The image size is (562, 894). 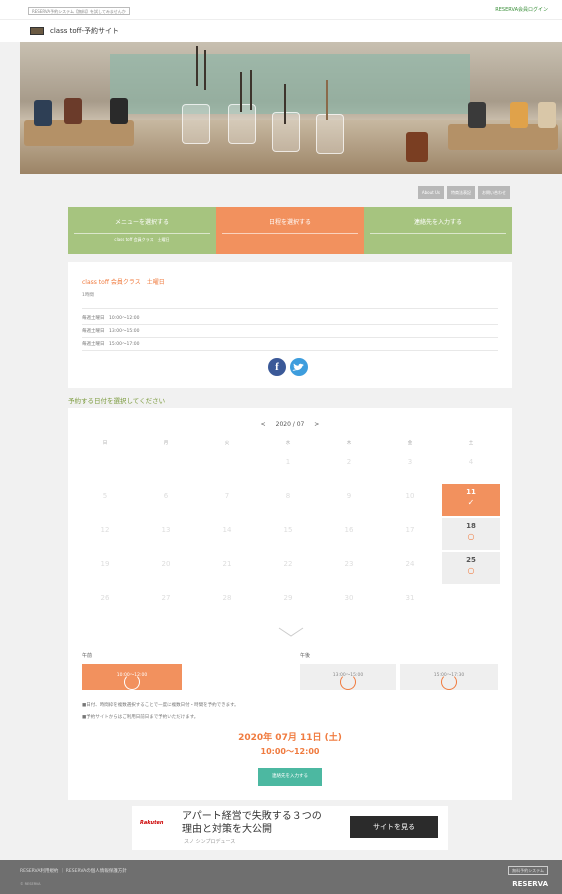 I want to click on free-trial-notice-link: RESERVA予約システム【無料】を試してみませんか, so click(x=79, y=11).